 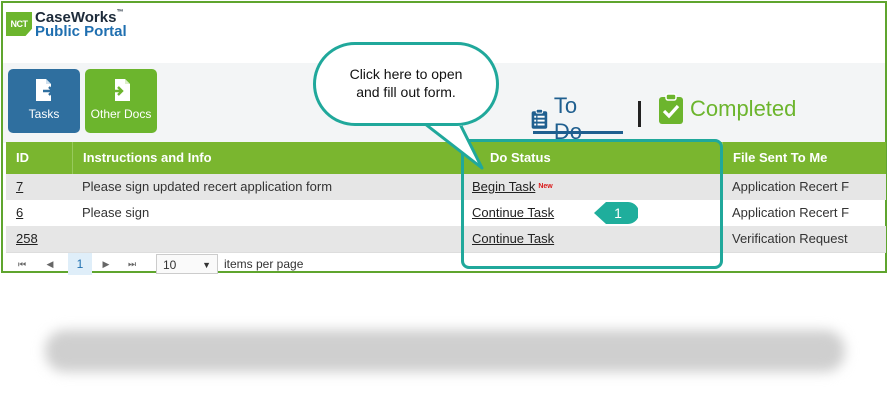 I want to click on tab-completed: Completed, so click(x=727, y=109).